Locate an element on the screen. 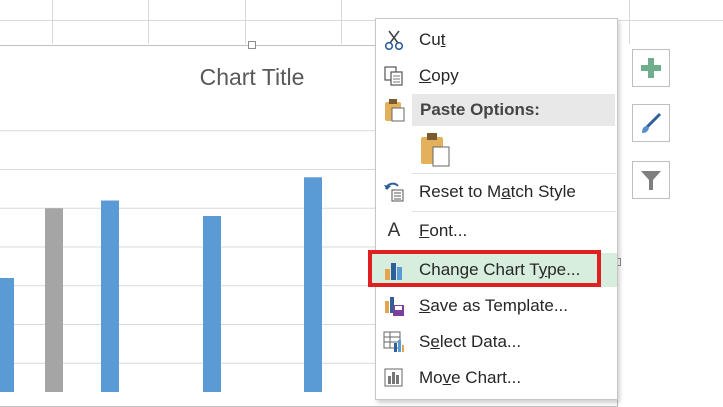 This screenshot has height=407, width=723. scissors-icon is located at coordinates (394, 40).